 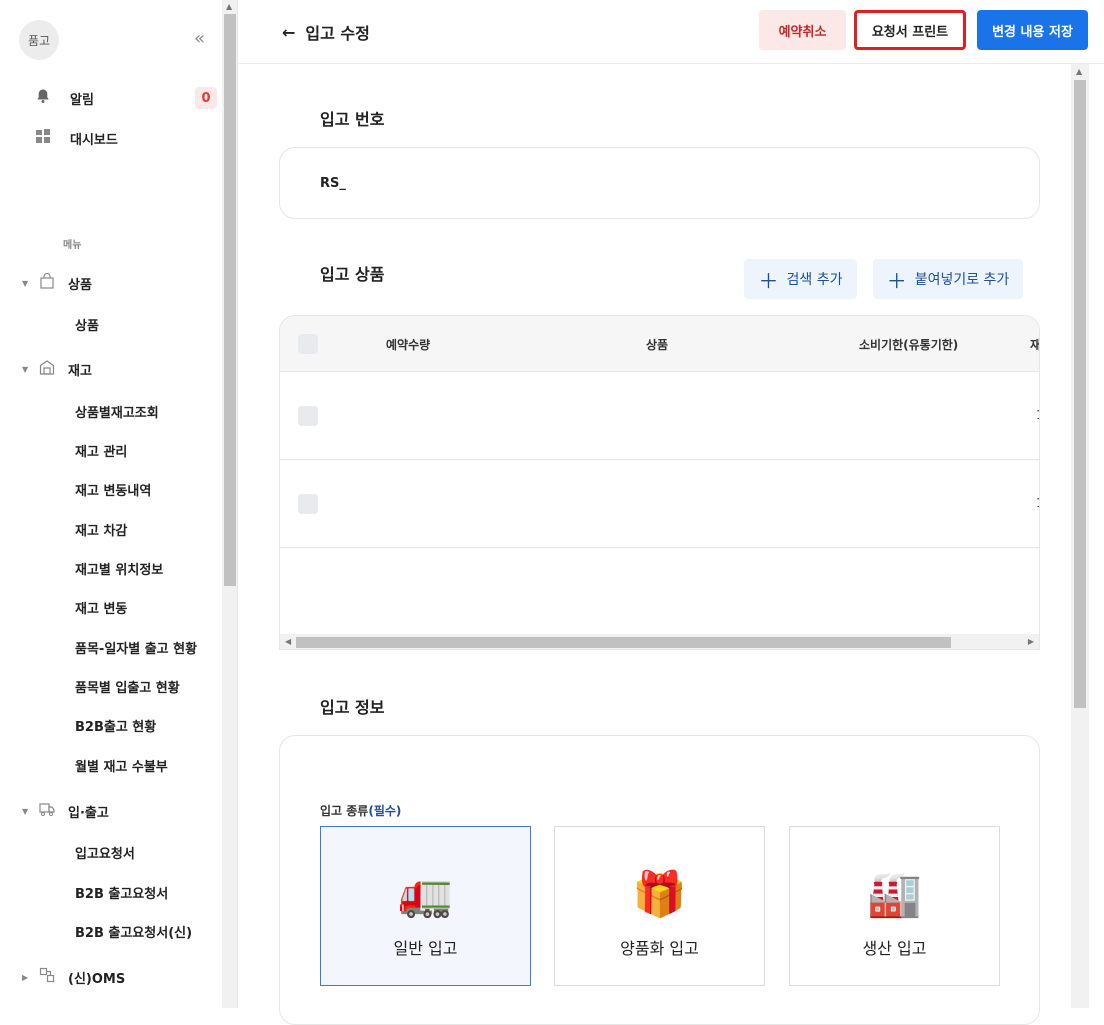 I want to click on sidebar-group-label: 상품, so click(x=80, y=285).